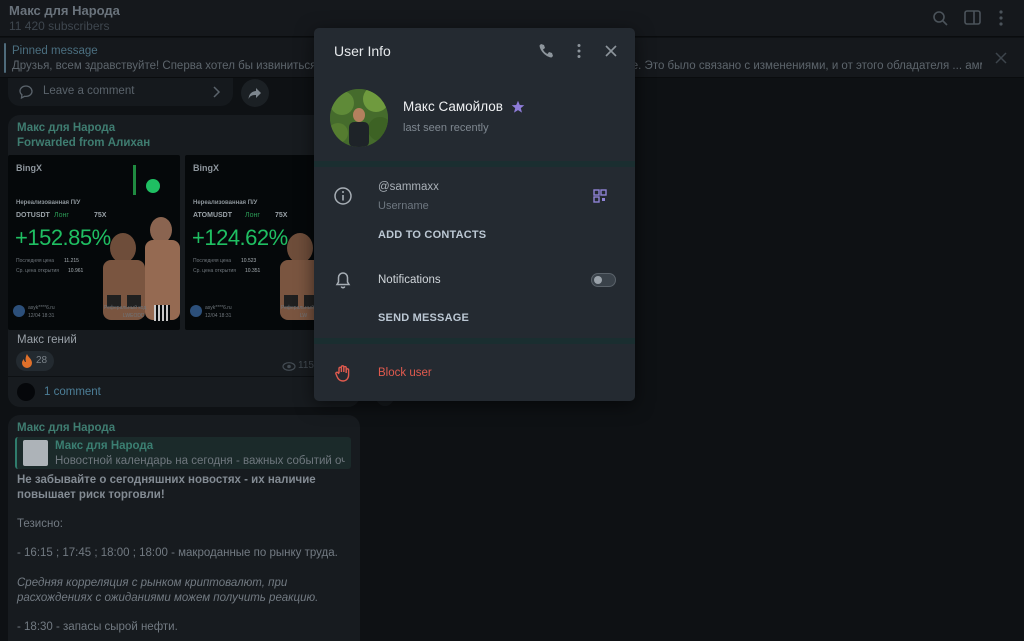  I want to click on premium-star-icon, so click(518, 107).